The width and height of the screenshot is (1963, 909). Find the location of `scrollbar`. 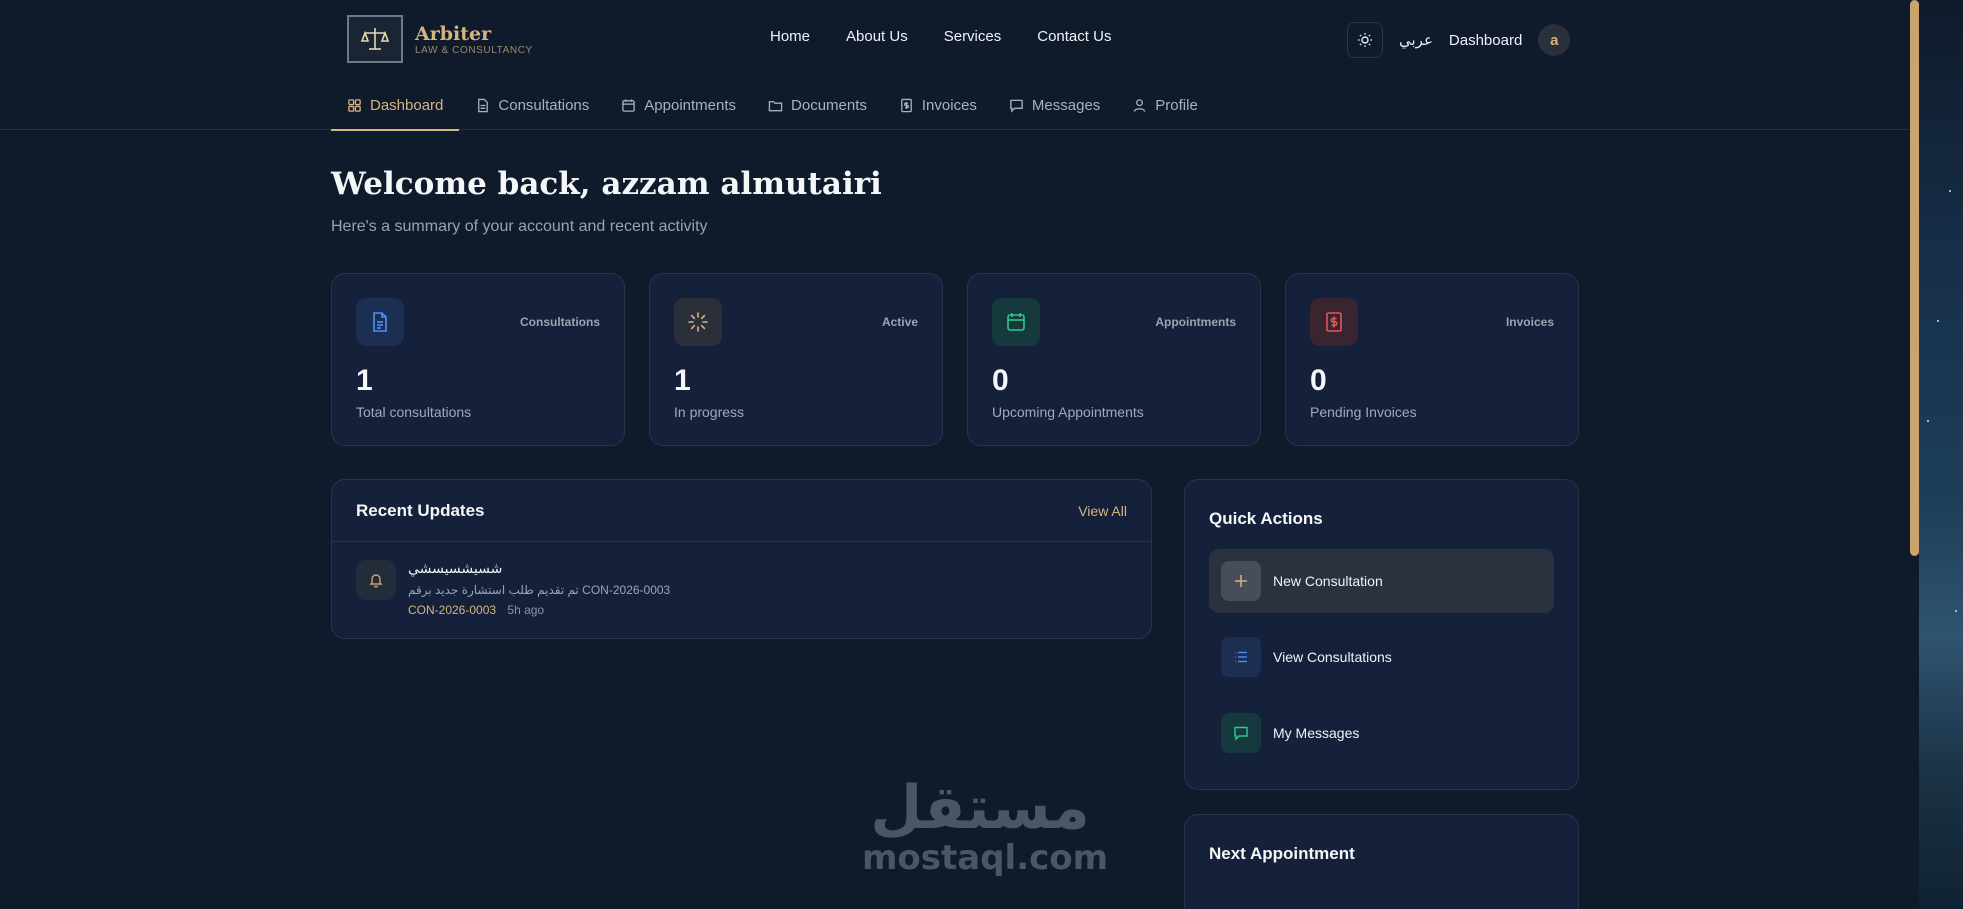

scrollbar is located at coordinates (1914, 278).